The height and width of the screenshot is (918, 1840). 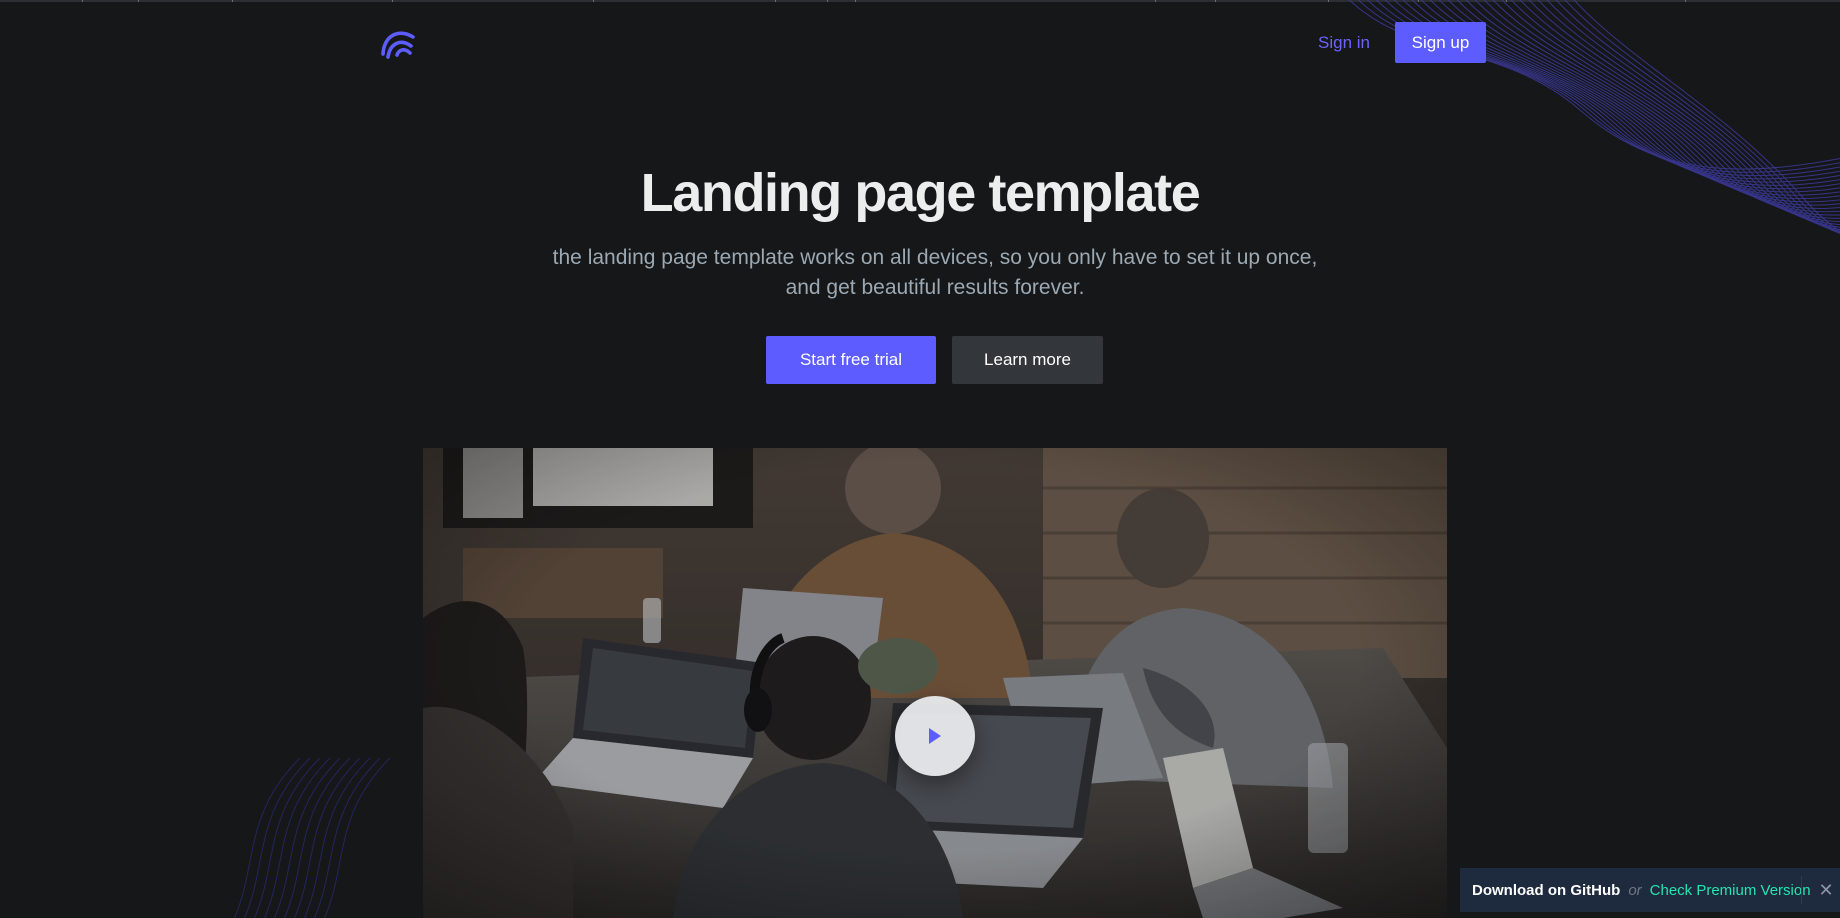 I want to click on premium-version-link: Check Premium Version, so click(x=1730, y=890).